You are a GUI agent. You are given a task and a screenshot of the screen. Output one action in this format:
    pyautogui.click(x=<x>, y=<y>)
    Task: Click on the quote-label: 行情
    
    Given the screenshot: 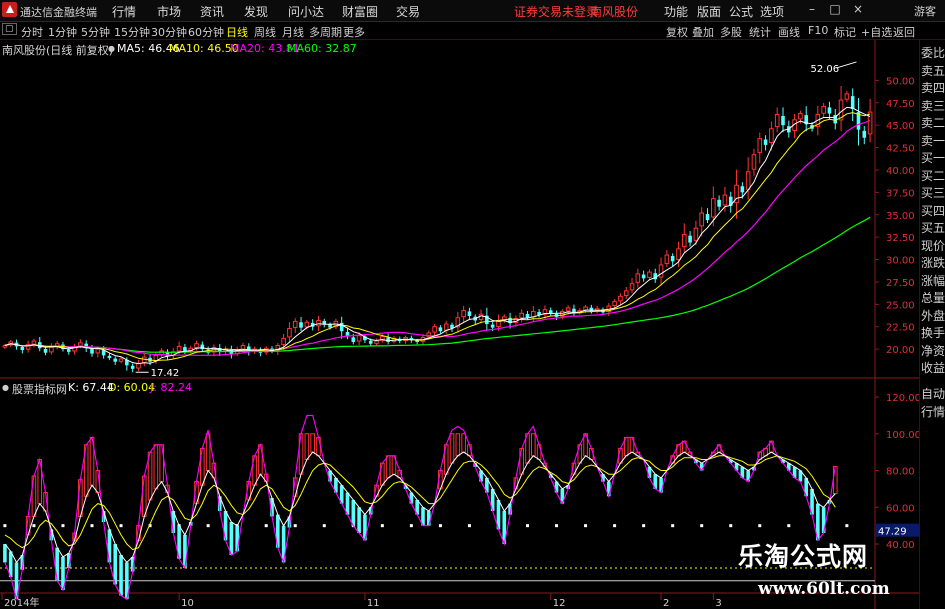 What is the action you would take?
    pyautogui.click(x=933, y=412)
    